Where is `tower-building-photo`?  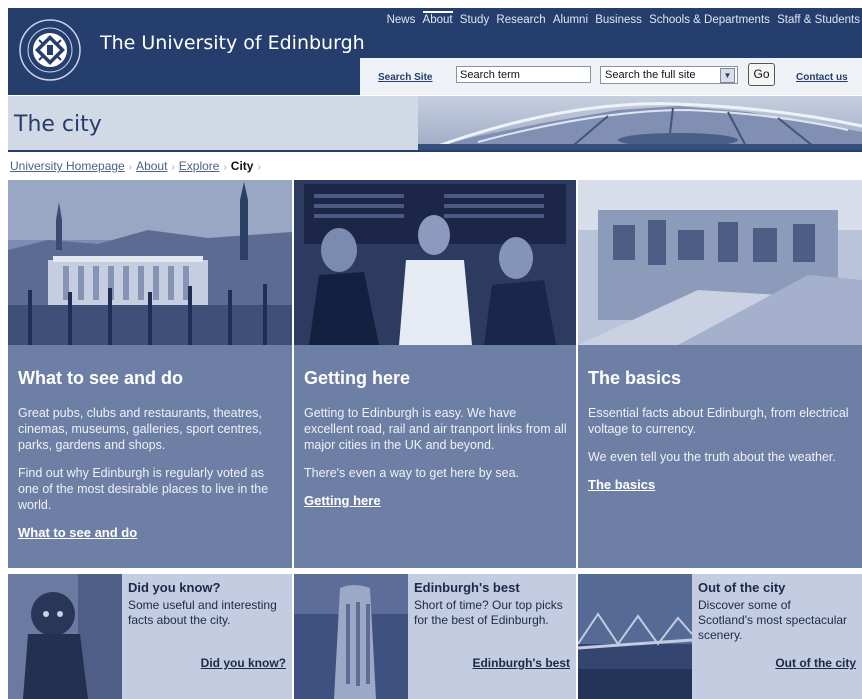
tower-building-photo is located at coordinates (351, 636).